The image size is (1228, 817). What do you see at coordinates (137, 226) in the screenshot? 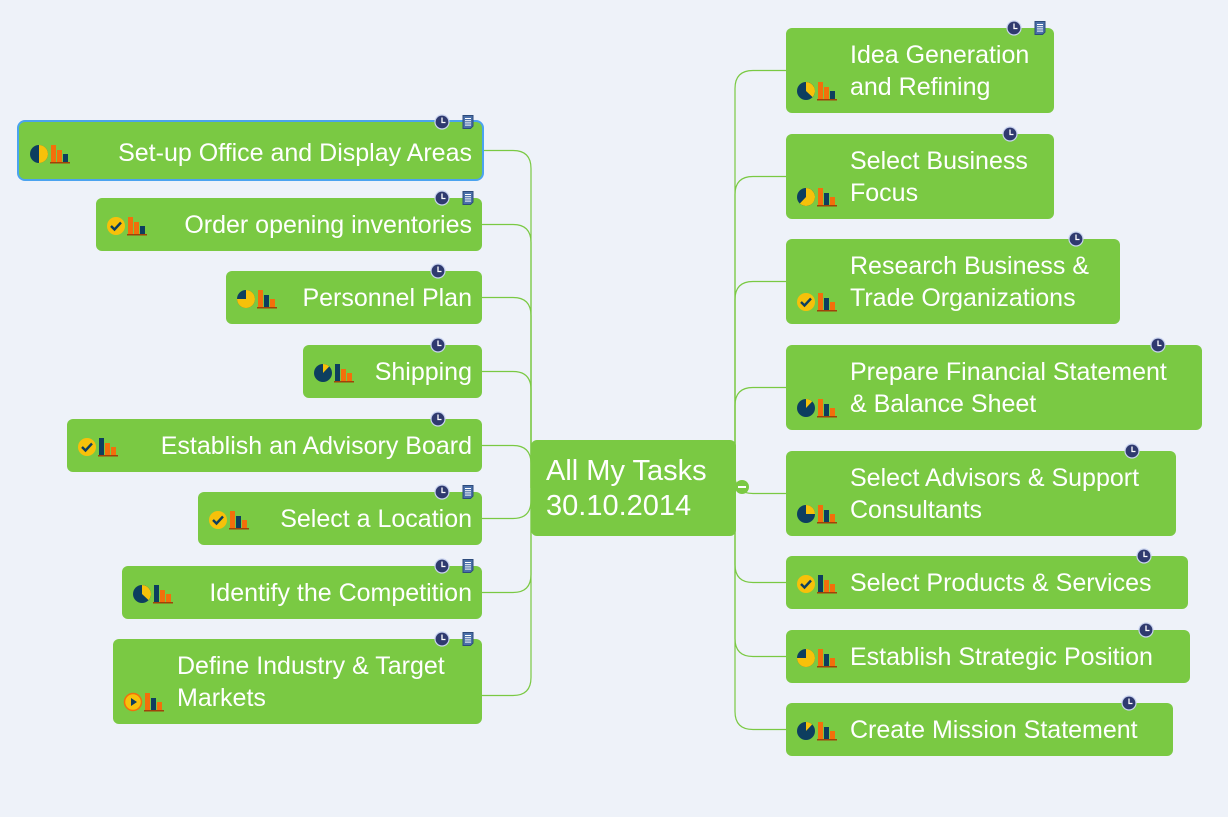
I see `priority-high-icon` at bounding box center [137, 226].